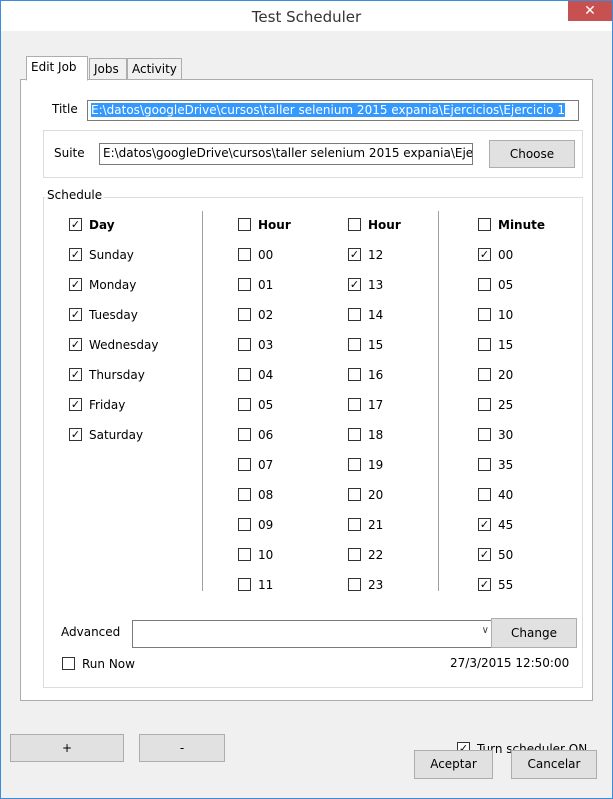 The image size is (613, 799). I want to click on hour-15-label: 15, so click(376, 345).